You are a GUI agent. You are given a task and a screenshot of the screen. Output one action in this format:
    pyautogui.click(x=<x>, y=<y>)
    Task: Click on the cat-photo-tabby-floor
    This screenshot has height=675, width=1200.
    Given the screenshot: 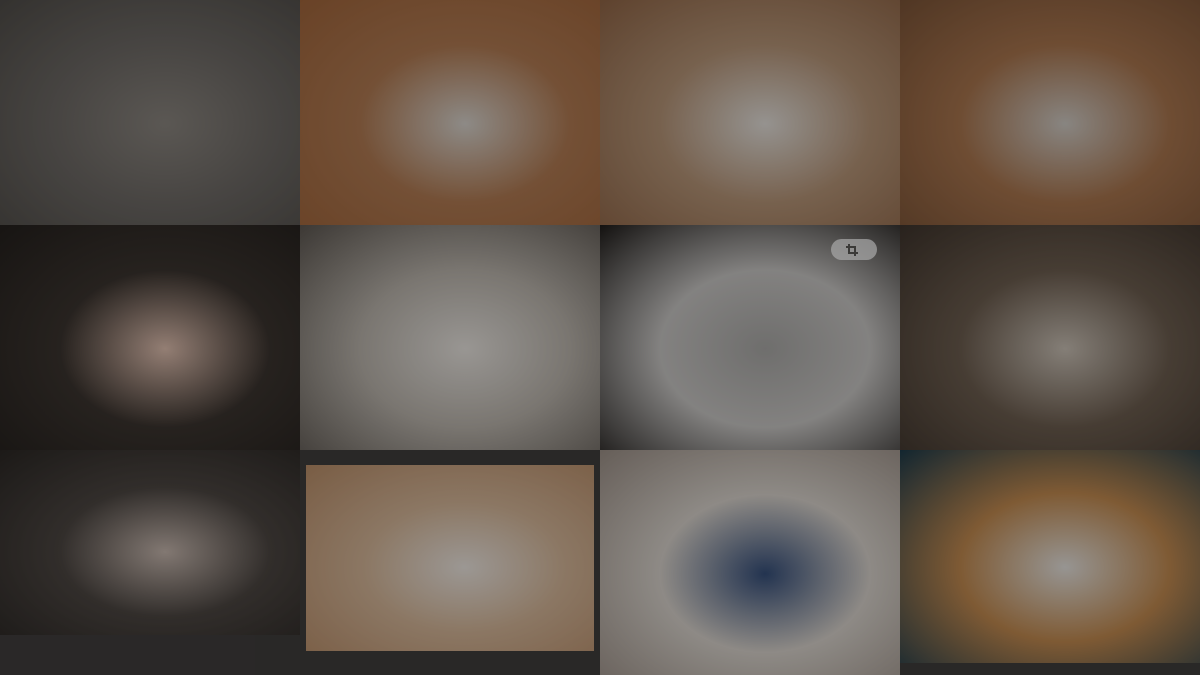 What is the action you would take?
    pyautogui.click(x=1050, y=337)
    